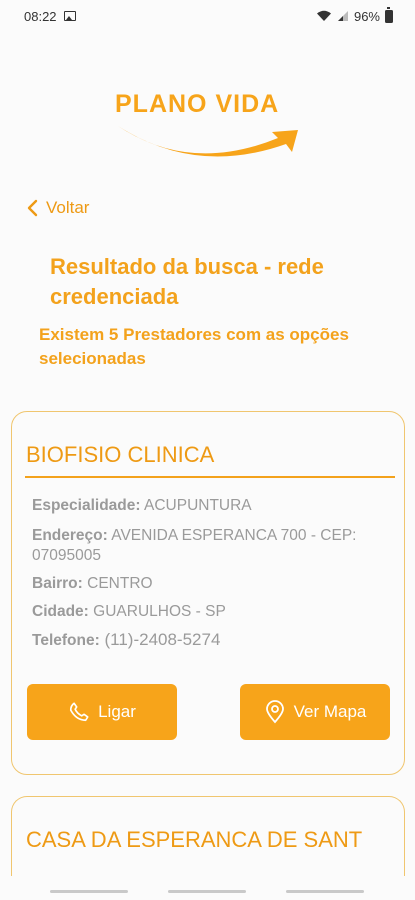 Image resolution: width=415 pixels, height=900 pixels. Describe the element at coordinates (32, 208) in the screenshot. I see `chevron-left-icon` at that location.